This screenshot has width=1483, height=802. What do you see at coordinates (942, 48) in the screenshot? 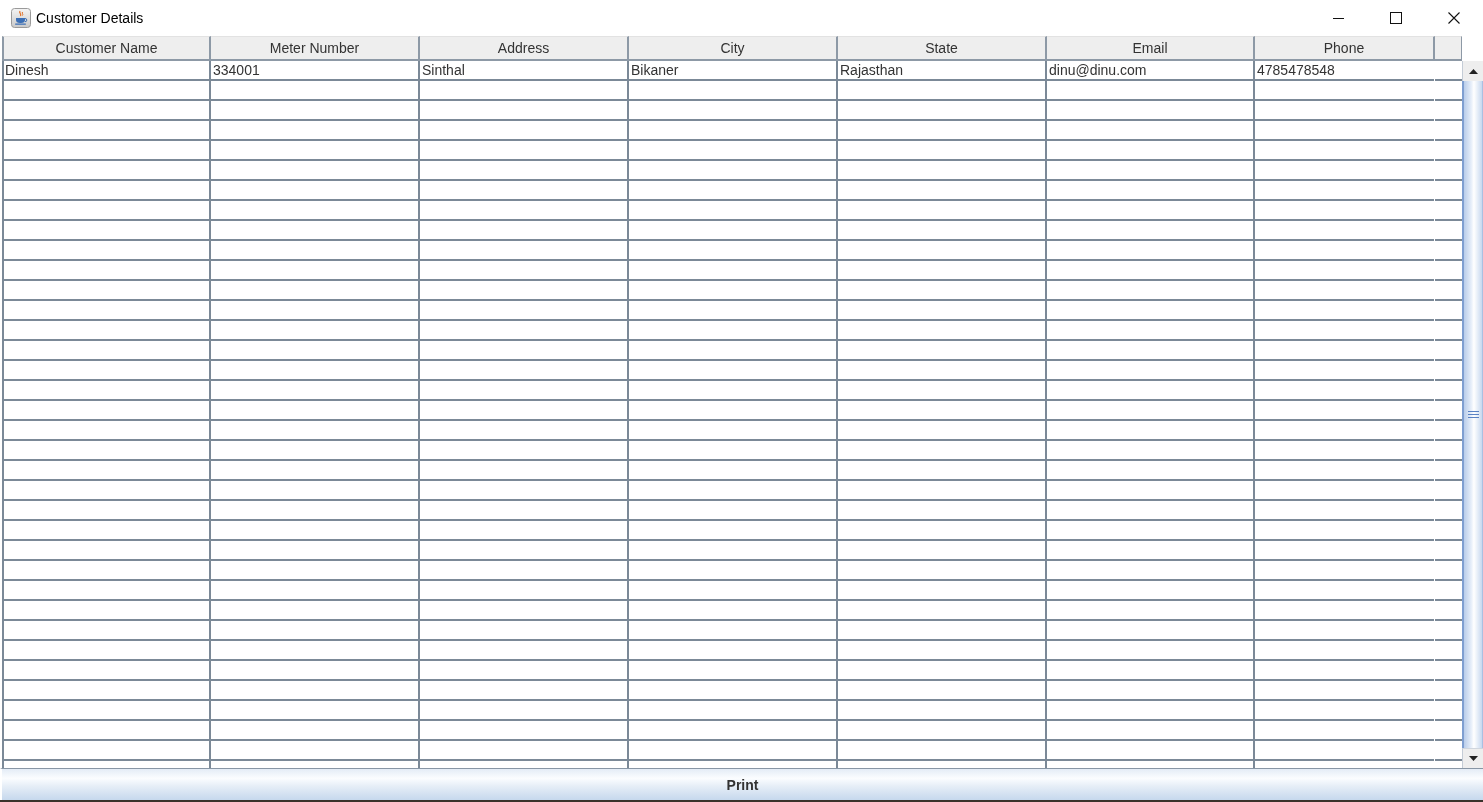
I see `column-header: State` at bounding box center [942, 48].